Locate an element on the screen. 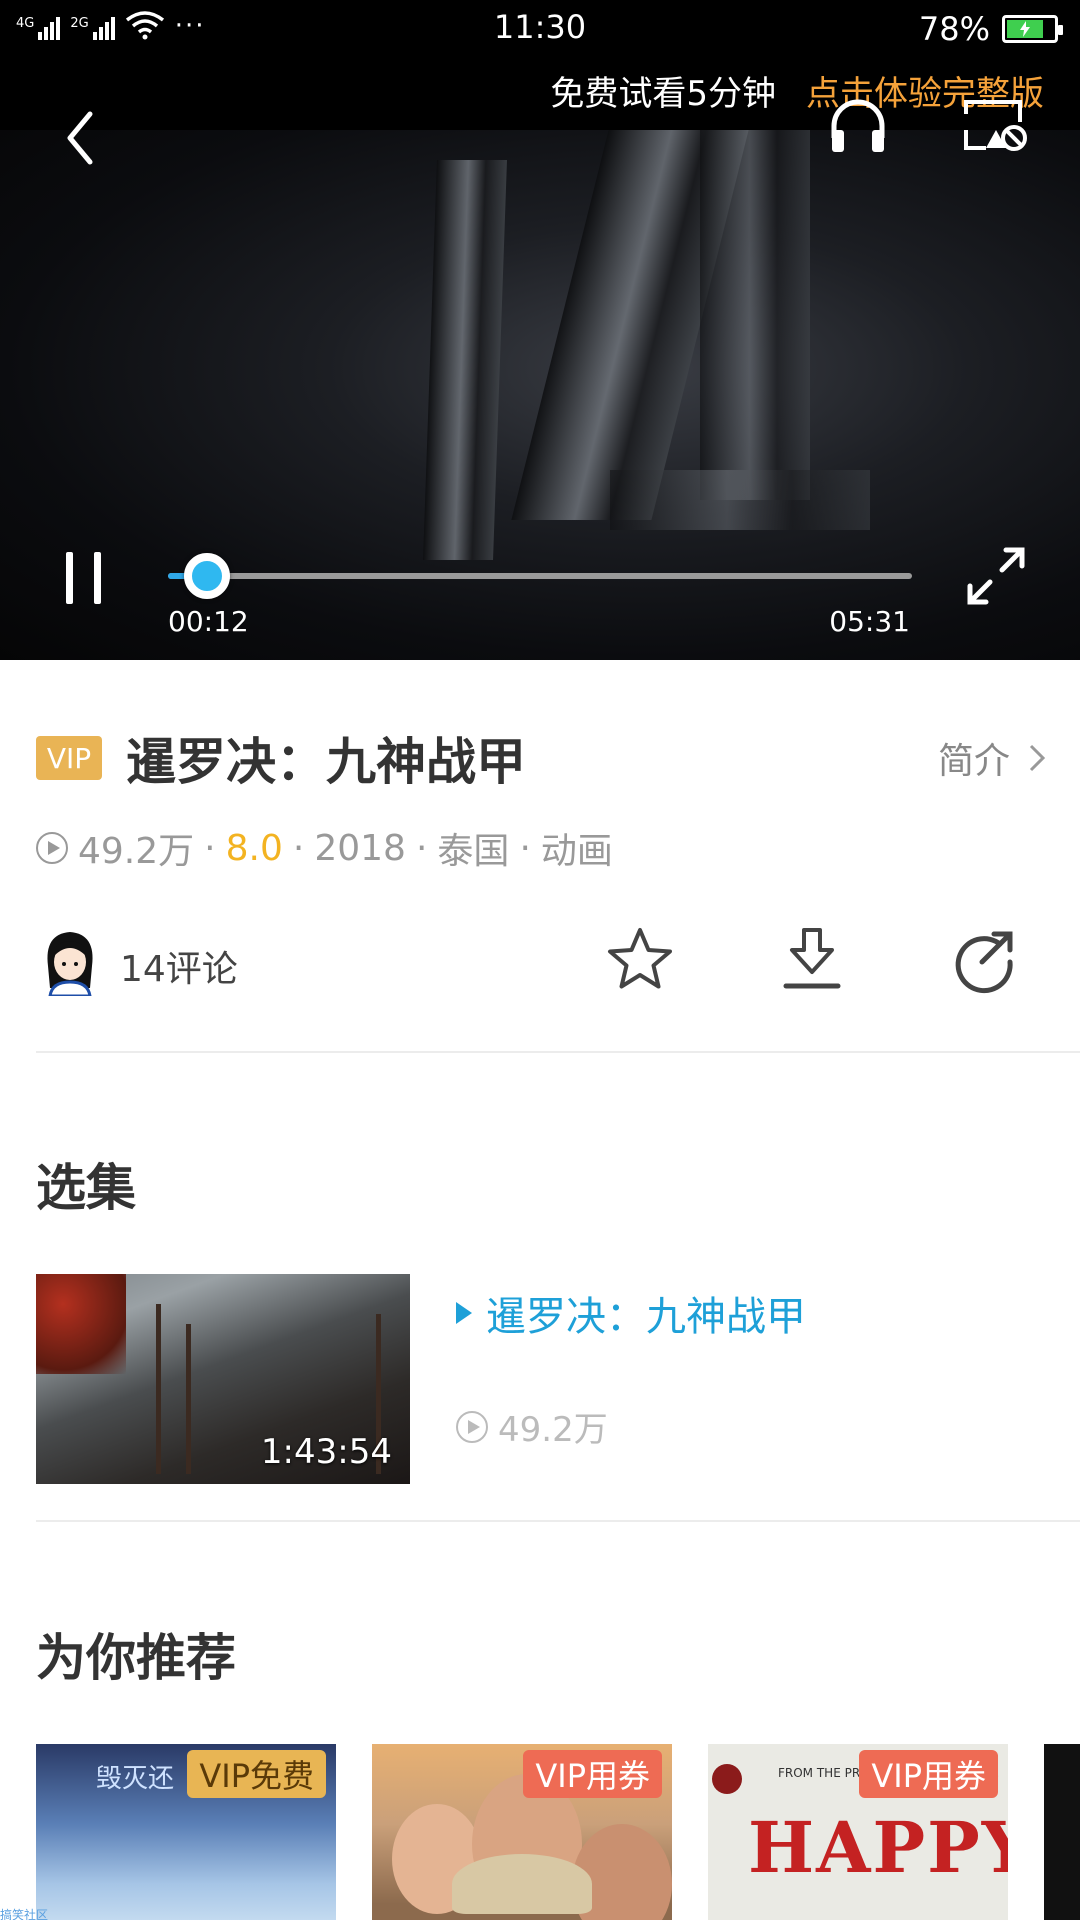  share-icon is located at coordinates (984, 960).